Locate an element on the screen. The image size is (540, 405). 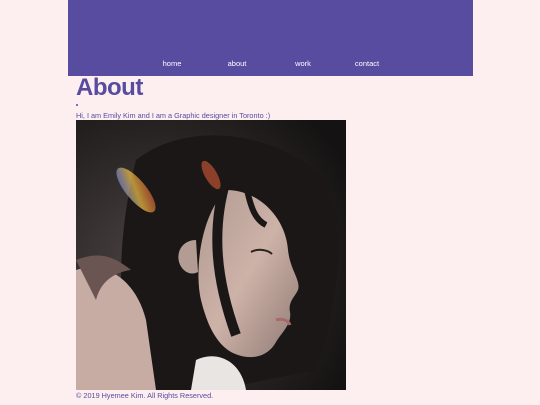
site-header: home about work contact is located at coordinates (270, 38).